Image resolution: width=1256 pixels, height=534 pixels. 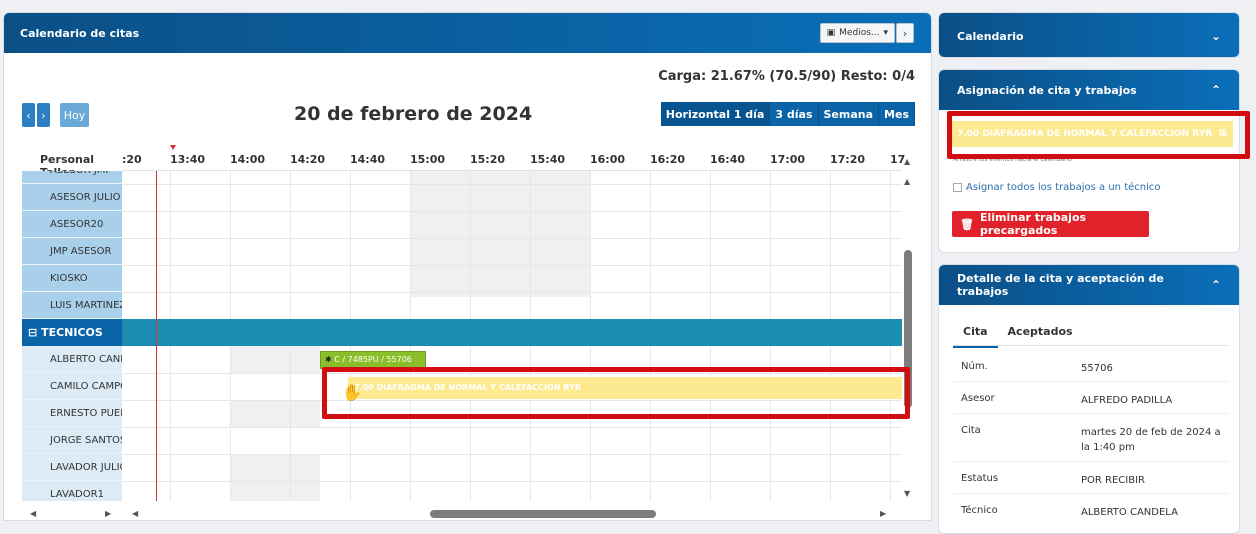 I want to click on time-label: 14:00, so click(x=248, y=159).